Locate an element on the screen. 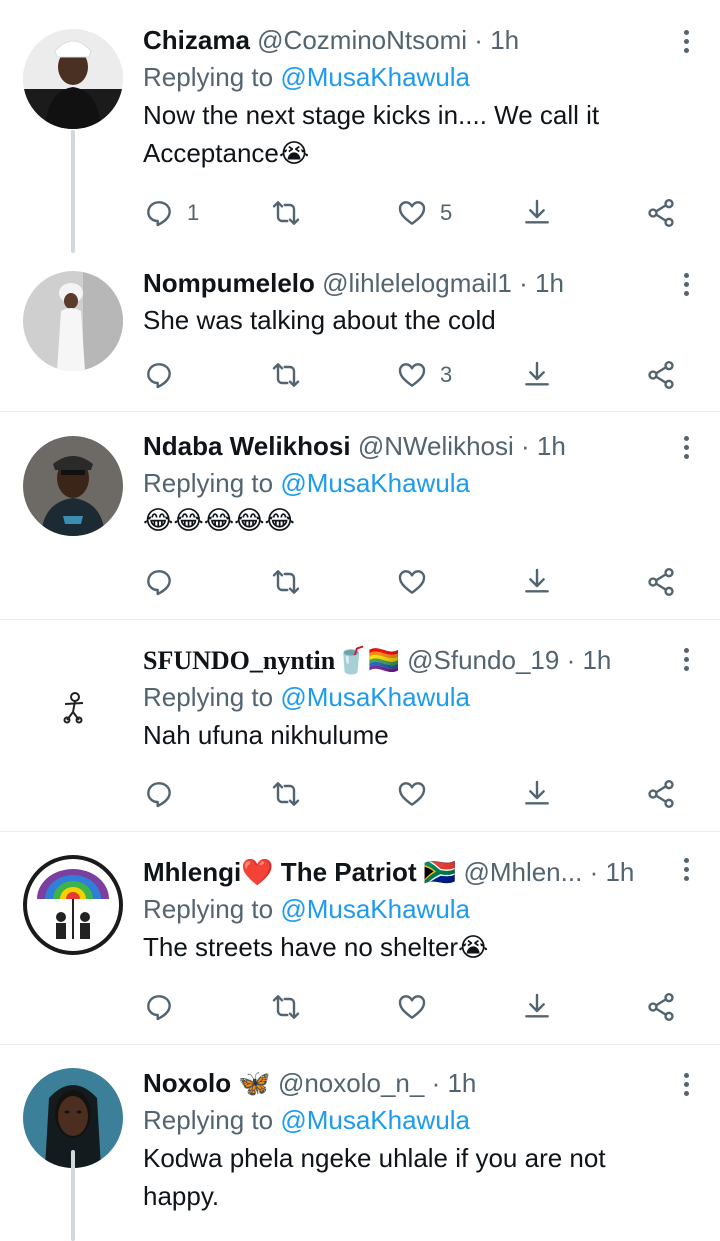  display-name: Mhlengi❤️ The Patriot 🇿🇦 is located at coordinates (299, 872).